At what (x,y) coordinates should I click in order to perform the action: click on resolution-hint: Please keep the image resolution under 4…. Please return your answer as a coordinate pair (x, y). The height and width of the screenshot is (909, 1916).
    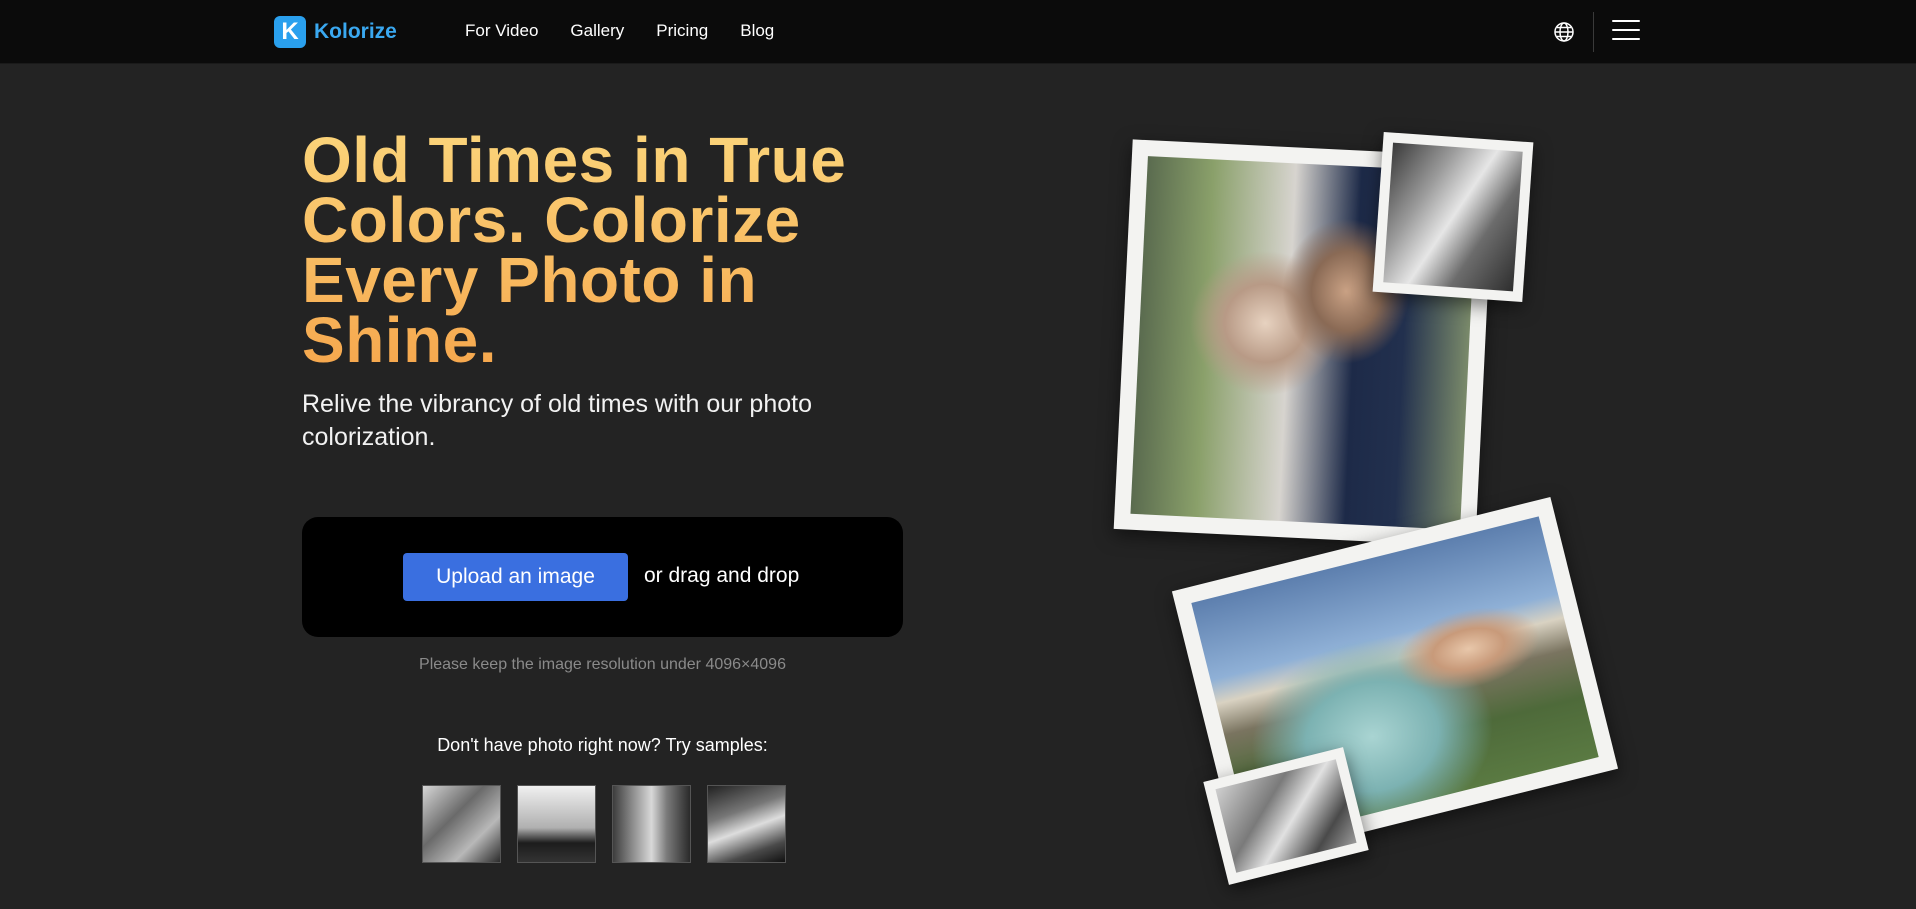
    Looking at the image, I should click on (602, 664).